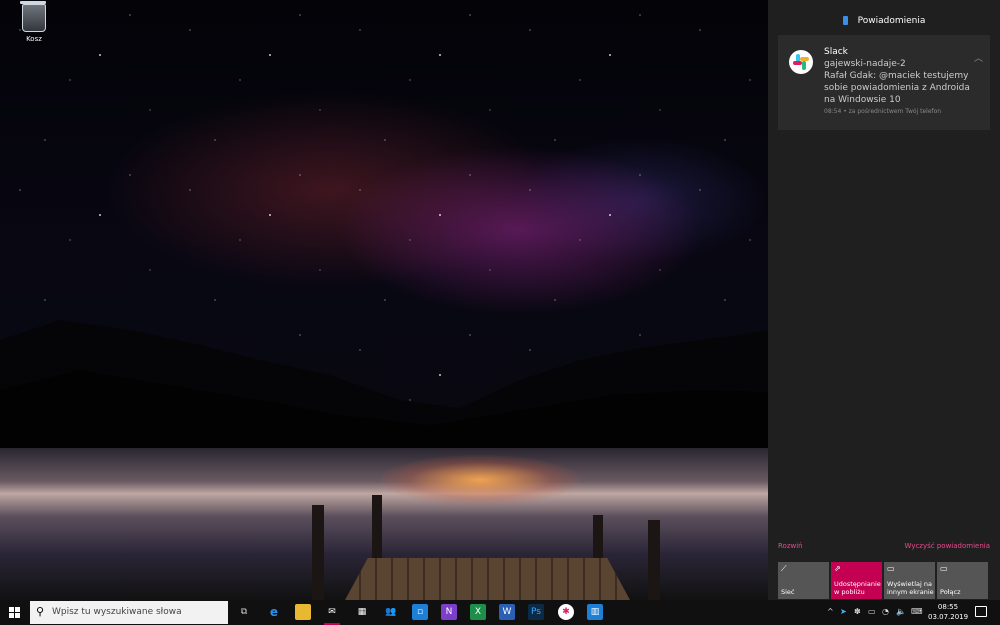 The height and width of the screenshot is (625, 1000). Describe the element at coordinates (845, 20) in the screenshot. I see `phone-icon` at that location.